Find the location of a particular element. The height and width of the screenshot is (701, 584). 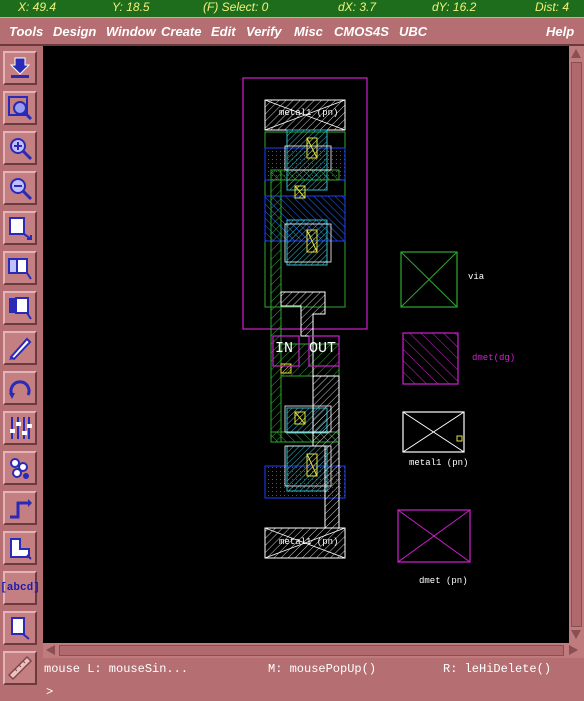

cursor-x-readout: X: 49.4 is located at coordinates (37, 7).